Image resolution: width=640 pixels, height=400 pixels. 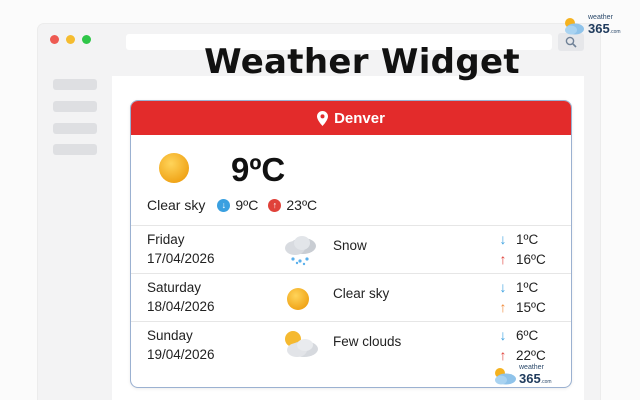 I want to click on max-arrow-icon: ↑, so click(x=275, y=205).